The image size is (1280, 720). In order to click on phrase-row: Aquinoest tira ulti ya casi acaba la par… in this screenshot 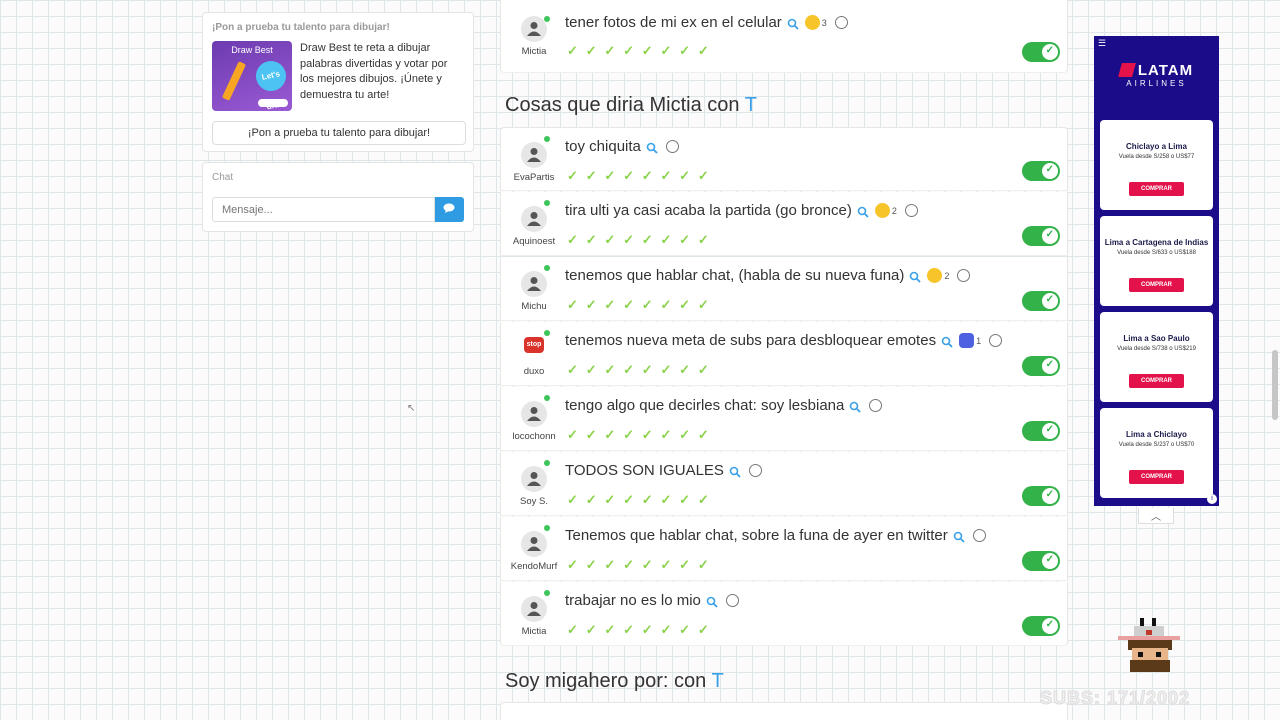, I will do `click(784, 224)`.